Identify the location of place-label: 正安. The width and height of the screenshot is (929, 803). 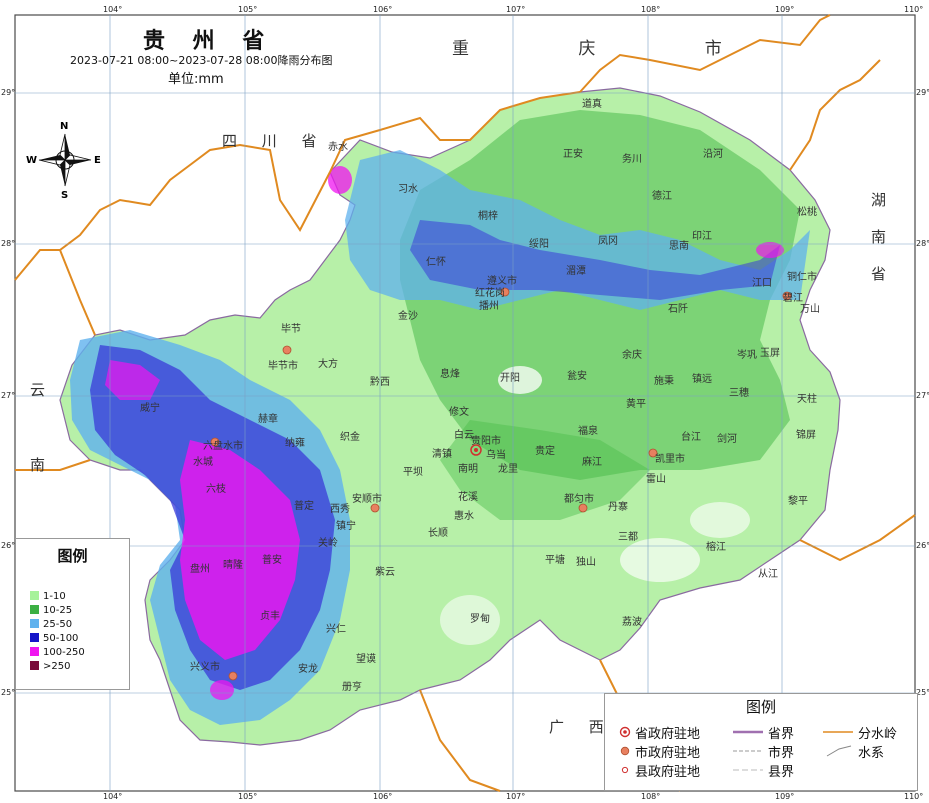
(573, 154).